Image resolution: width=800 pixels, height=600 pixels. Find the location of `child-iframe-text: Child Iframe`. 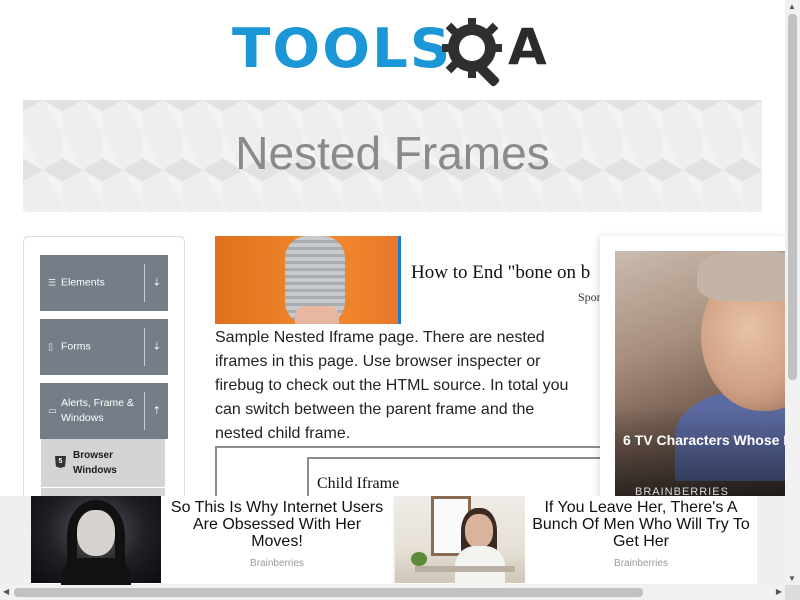

child-iframe-text: Child Iframe is located at coordinates (358, 483).